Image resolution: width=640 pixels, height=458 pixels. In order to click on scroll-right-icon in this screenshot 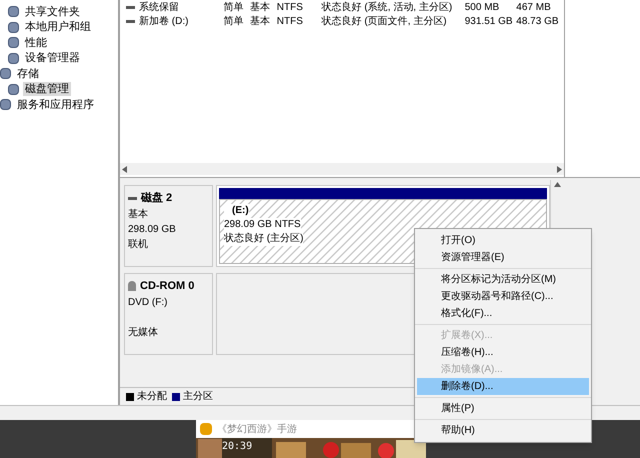, I will do `click(559, 169)`.